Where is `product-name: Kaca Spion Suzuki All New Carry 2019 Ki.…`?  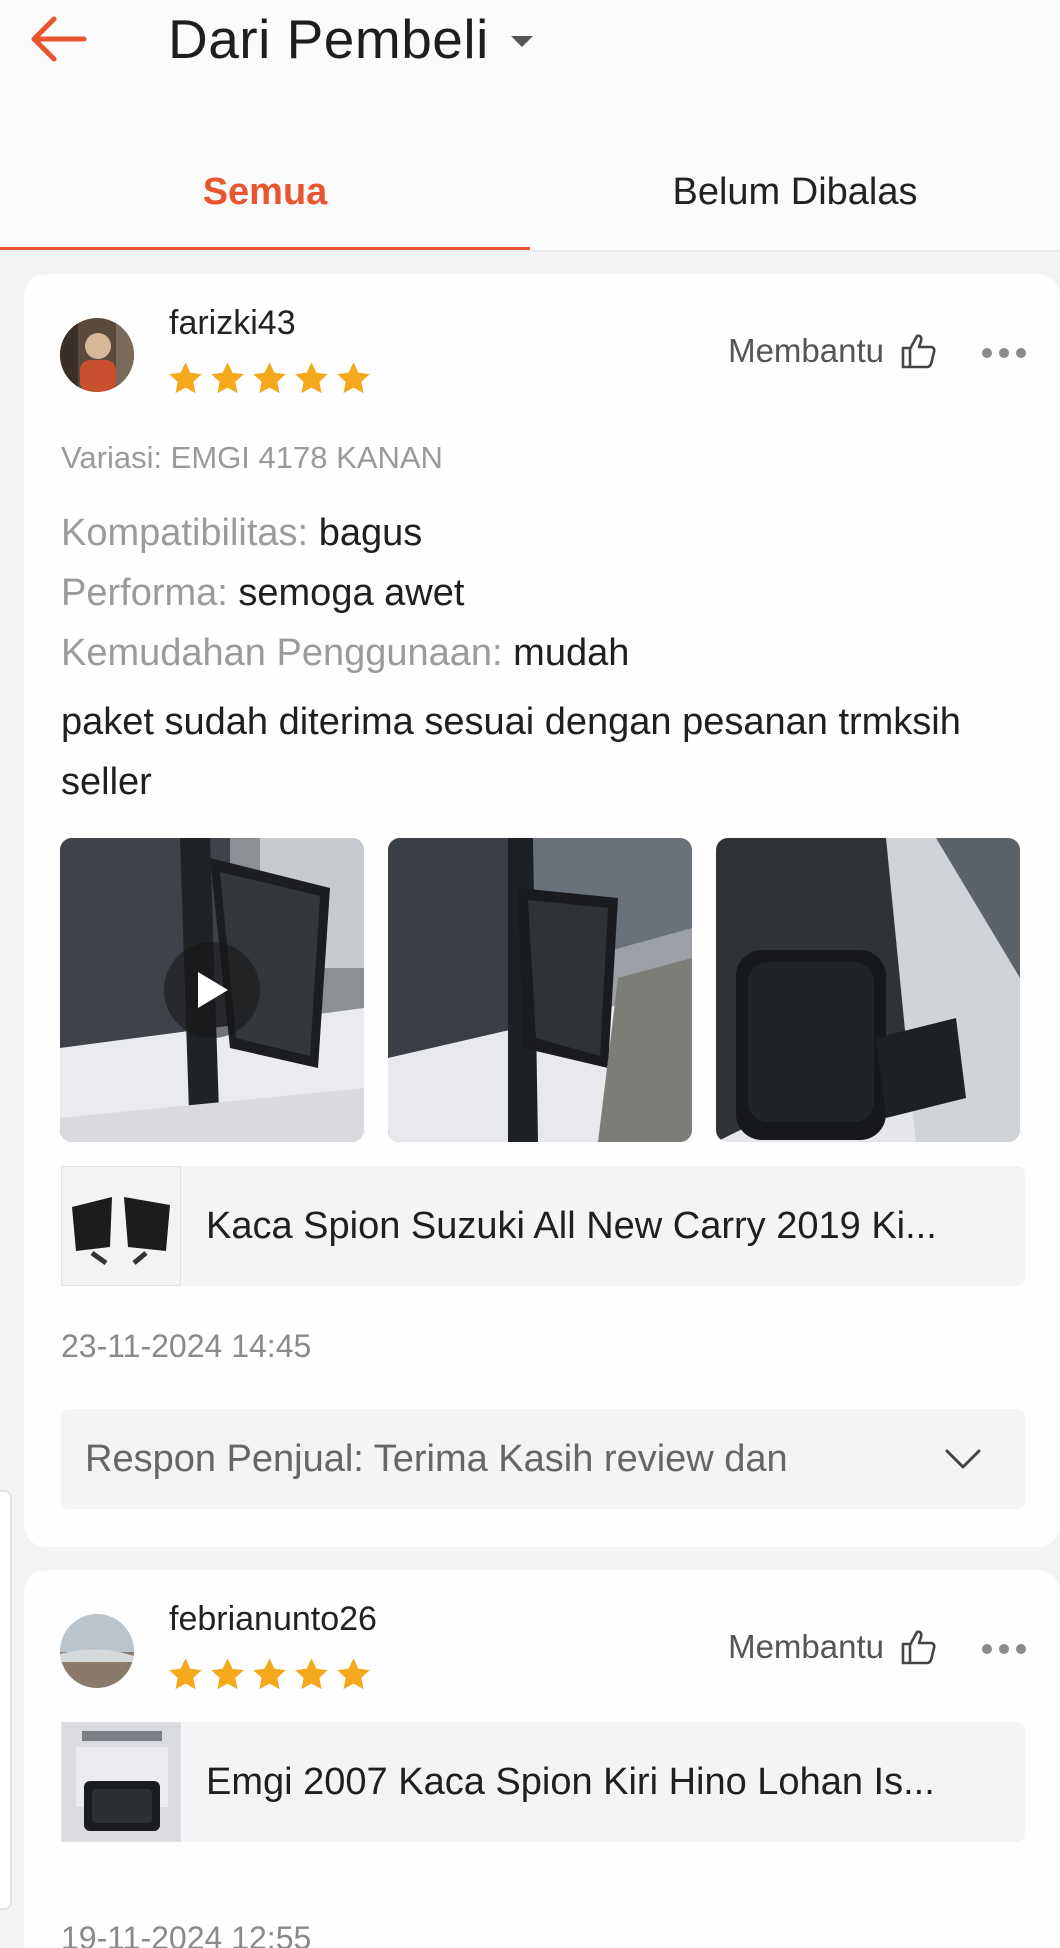 product-name: Kaca Spion Suzuki All New Carry 2019 Ki.… is located at coordinates (571, 1225).